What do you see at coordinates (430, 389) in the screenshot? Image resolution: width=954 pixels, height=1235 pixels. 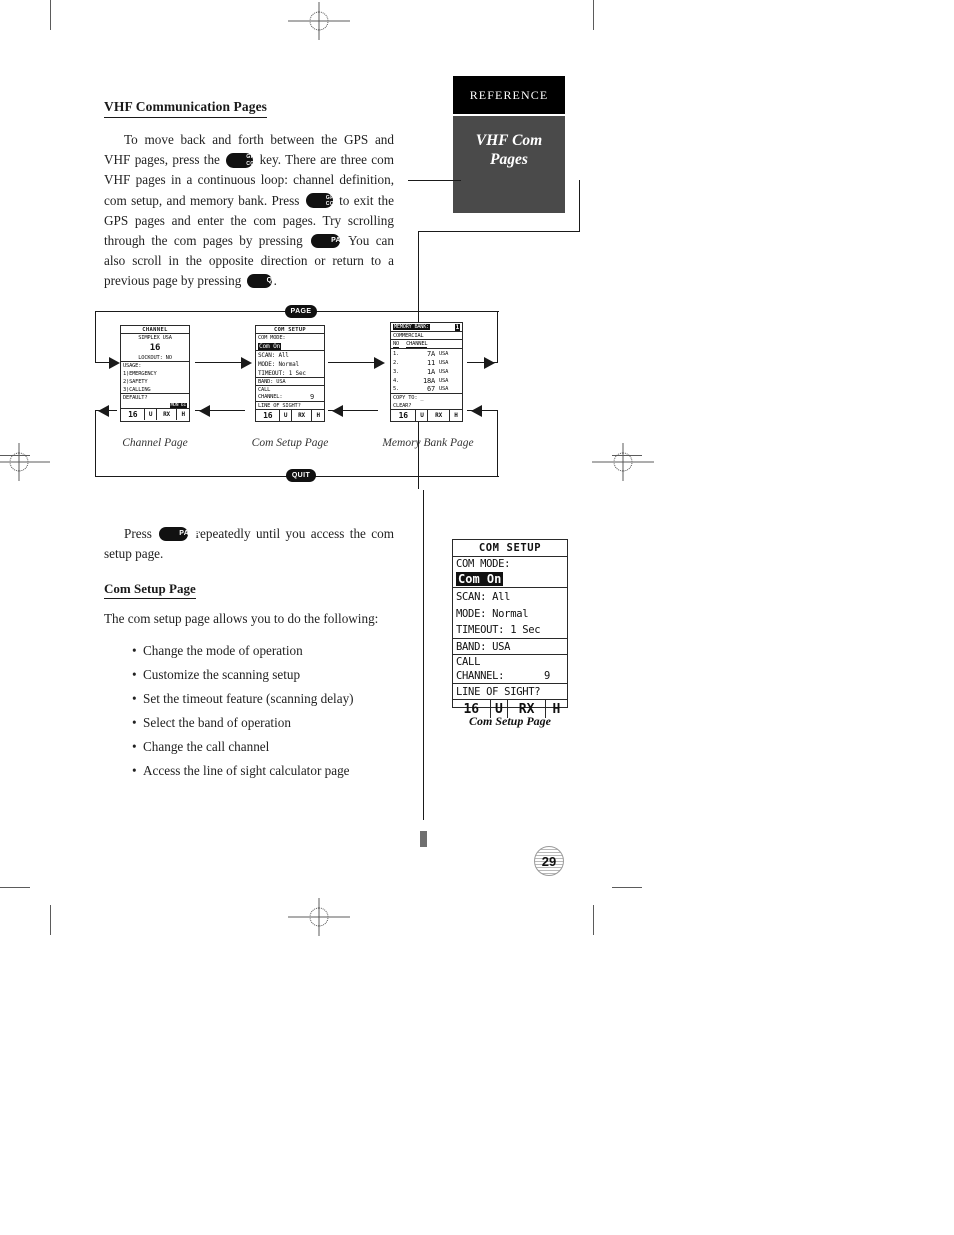 I see `memorybank-row-channel: 67` at bounding box center [430, 389].